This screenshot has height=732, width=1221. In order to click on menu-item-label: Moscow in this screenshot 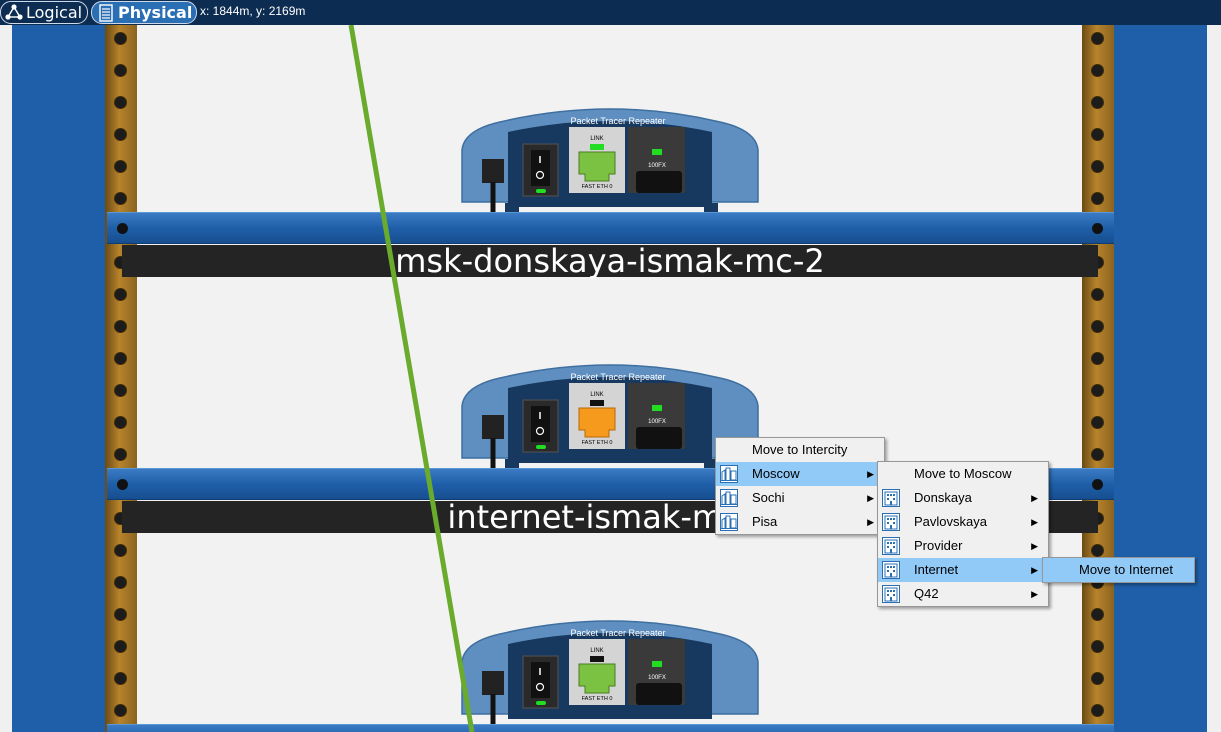, I will do `click(776, 473)`.